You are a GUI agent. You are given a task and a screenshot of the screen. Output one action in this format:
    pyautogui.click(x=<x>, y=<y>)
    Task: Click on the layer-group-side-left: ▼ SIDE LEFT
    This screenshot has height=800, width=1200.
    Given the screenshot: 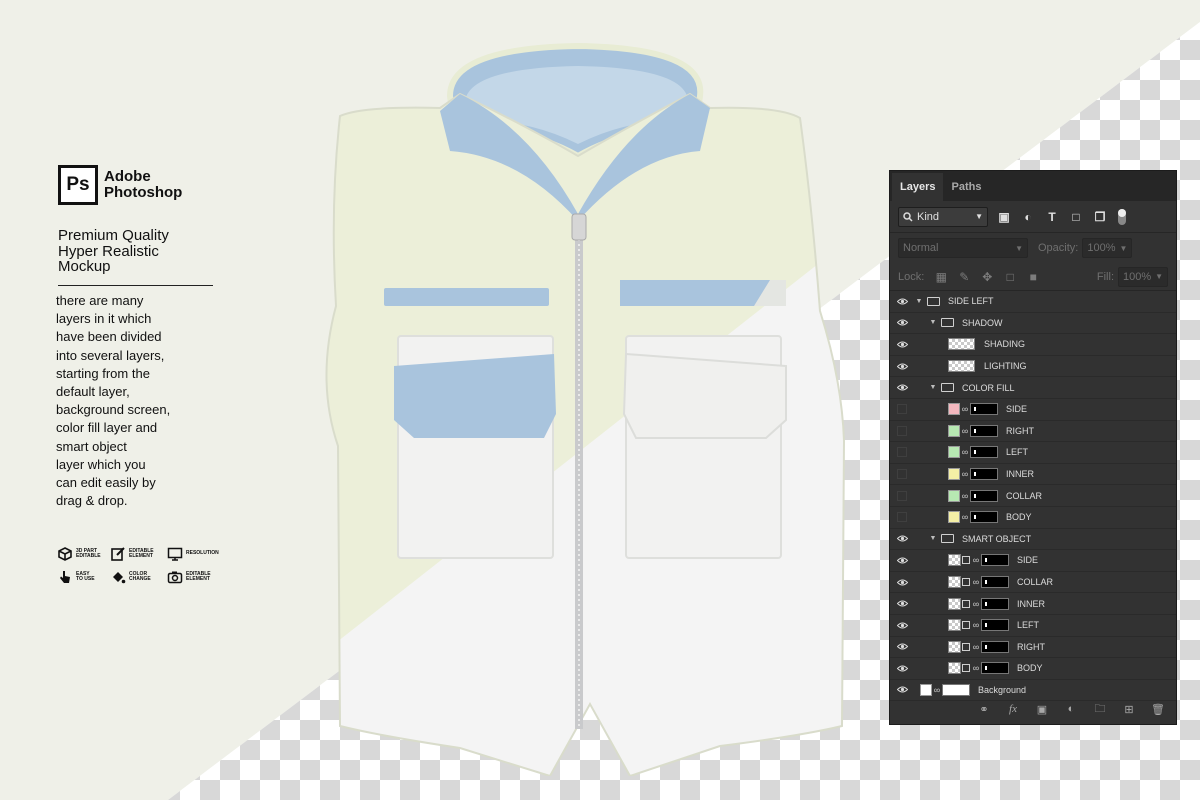 What is the action you would take?
    pyautogui.click(x=1033, y=302)
    